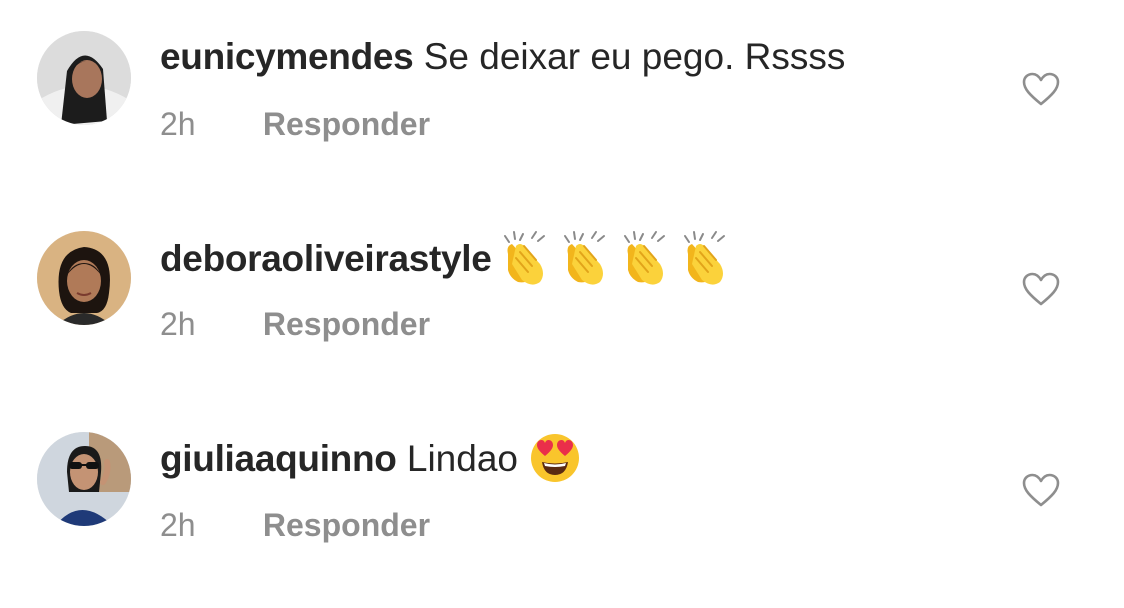  I want to click on comment-line: deboraoliveirastyle, so click(450, 259).